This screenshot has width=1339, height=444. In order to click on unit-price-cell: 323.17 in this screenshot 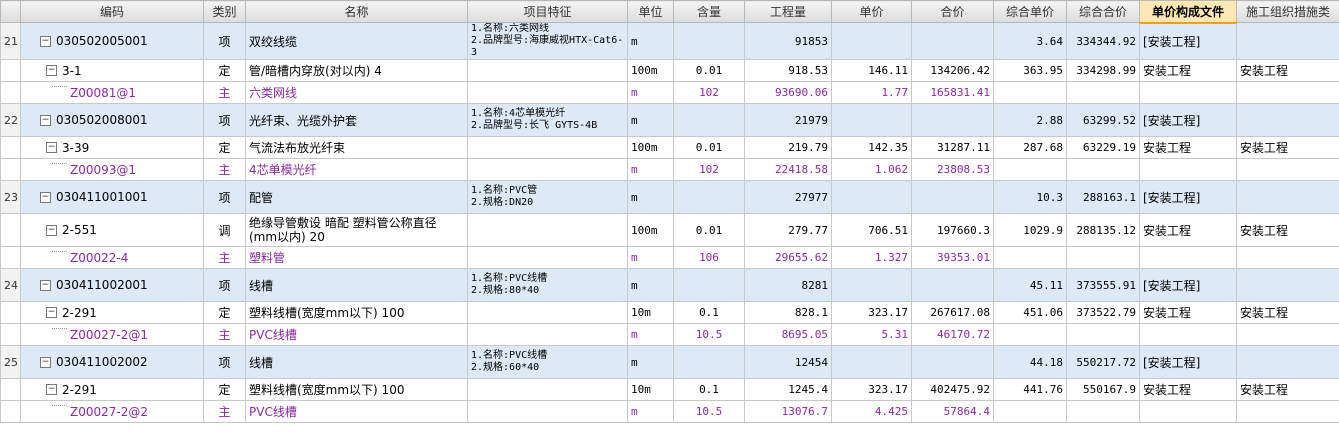, I will do `click(871, 312)`.